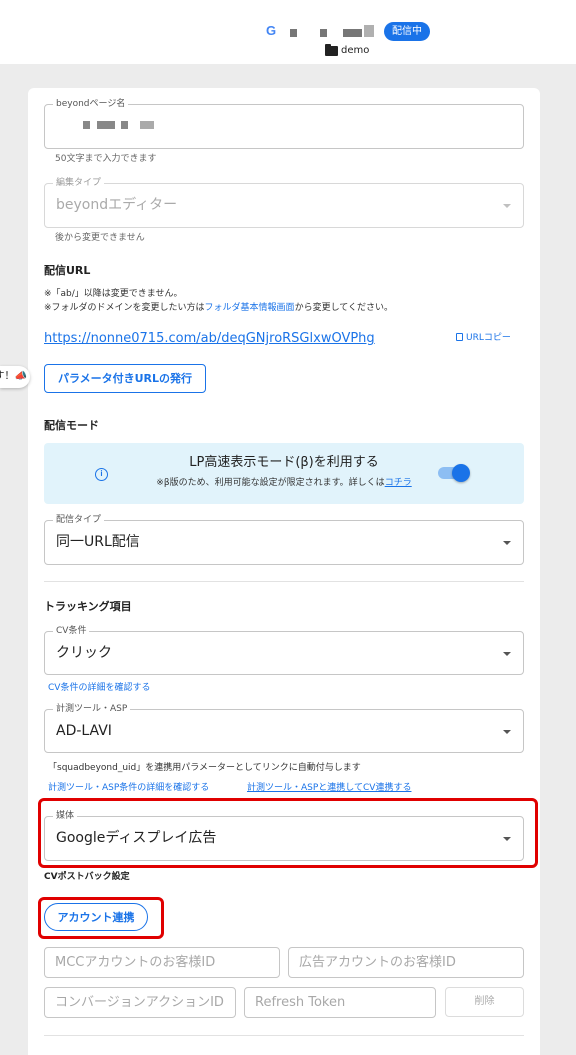 This screenshot has height=1055, width=576. I want to click on details-link: コチラ, so click(398, 483).